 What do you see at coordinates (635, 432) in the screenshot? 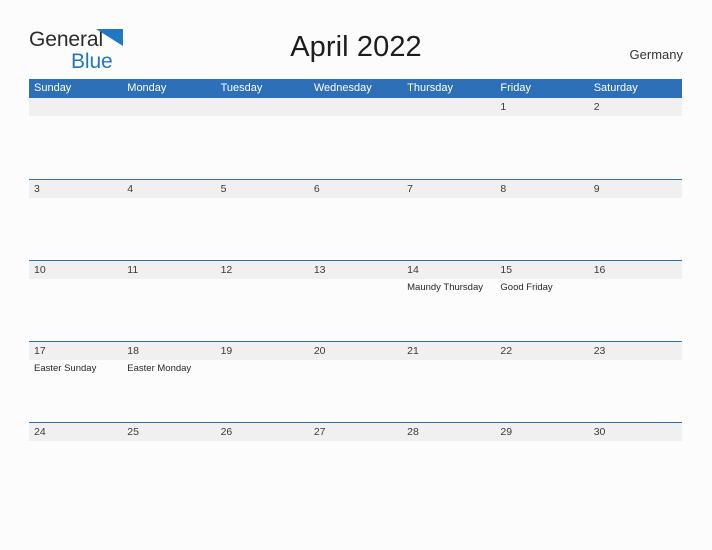
I see `day-number: 30` at bounding box center [635, 432].